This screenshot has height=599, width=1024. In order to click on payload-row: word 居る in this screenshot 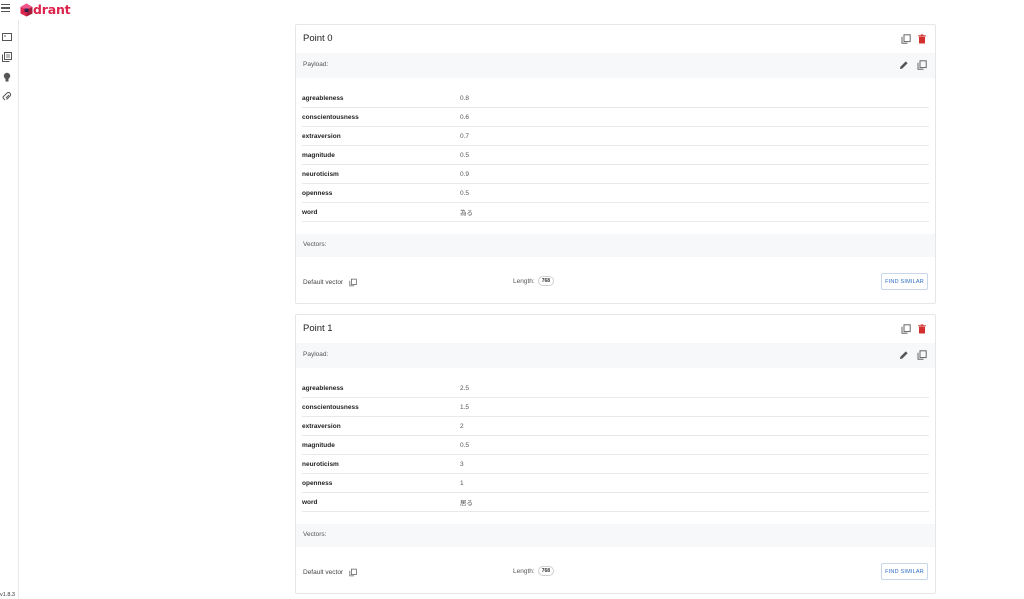, I will do `click(615, 502)`.